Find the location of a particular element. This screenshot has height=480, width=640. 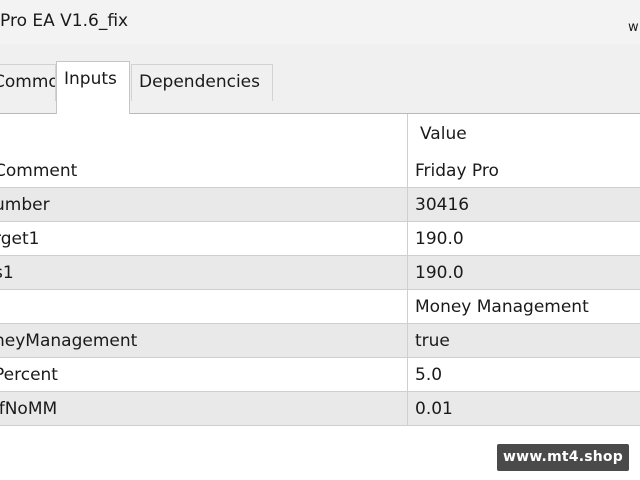

header-value-label: Value is located at coordinates (443, 134).